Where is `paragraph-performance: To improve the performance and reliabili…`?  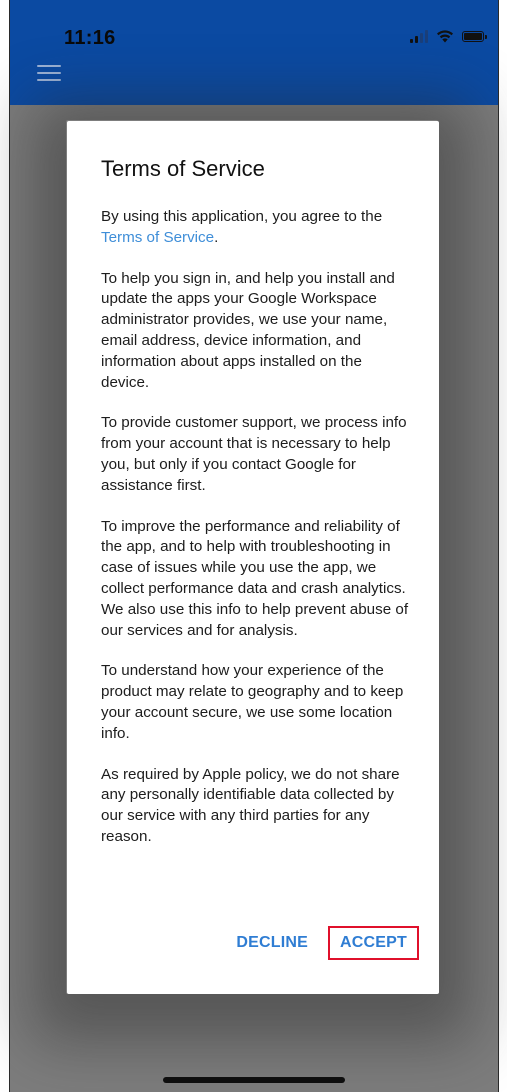
paragraph-performance: To improve the performance and reliabili… is located at coordinates (255, 578).